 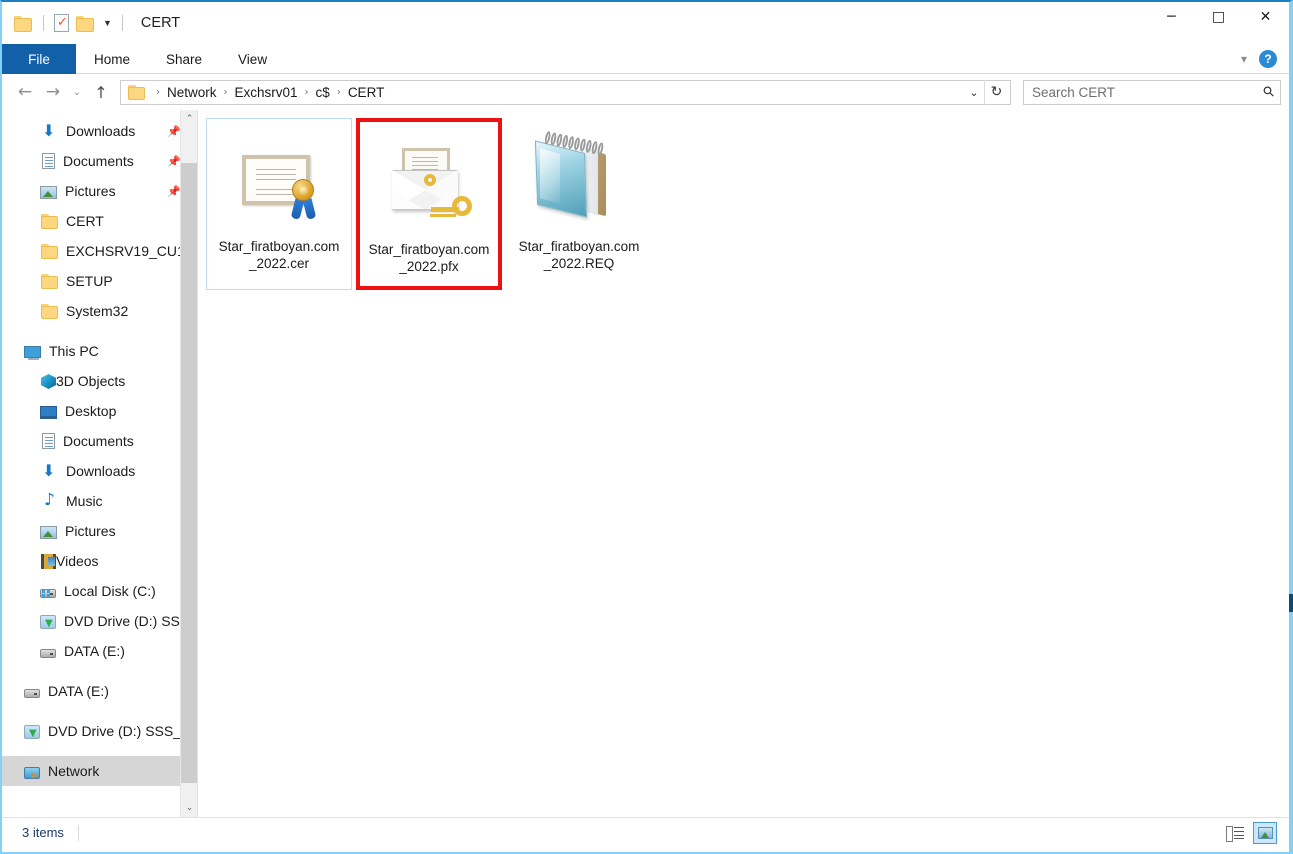 What do you see at coordinates (996, 92) in the screenshot?
I see `refresh-button: ↻` at bounding box center [996, 92].